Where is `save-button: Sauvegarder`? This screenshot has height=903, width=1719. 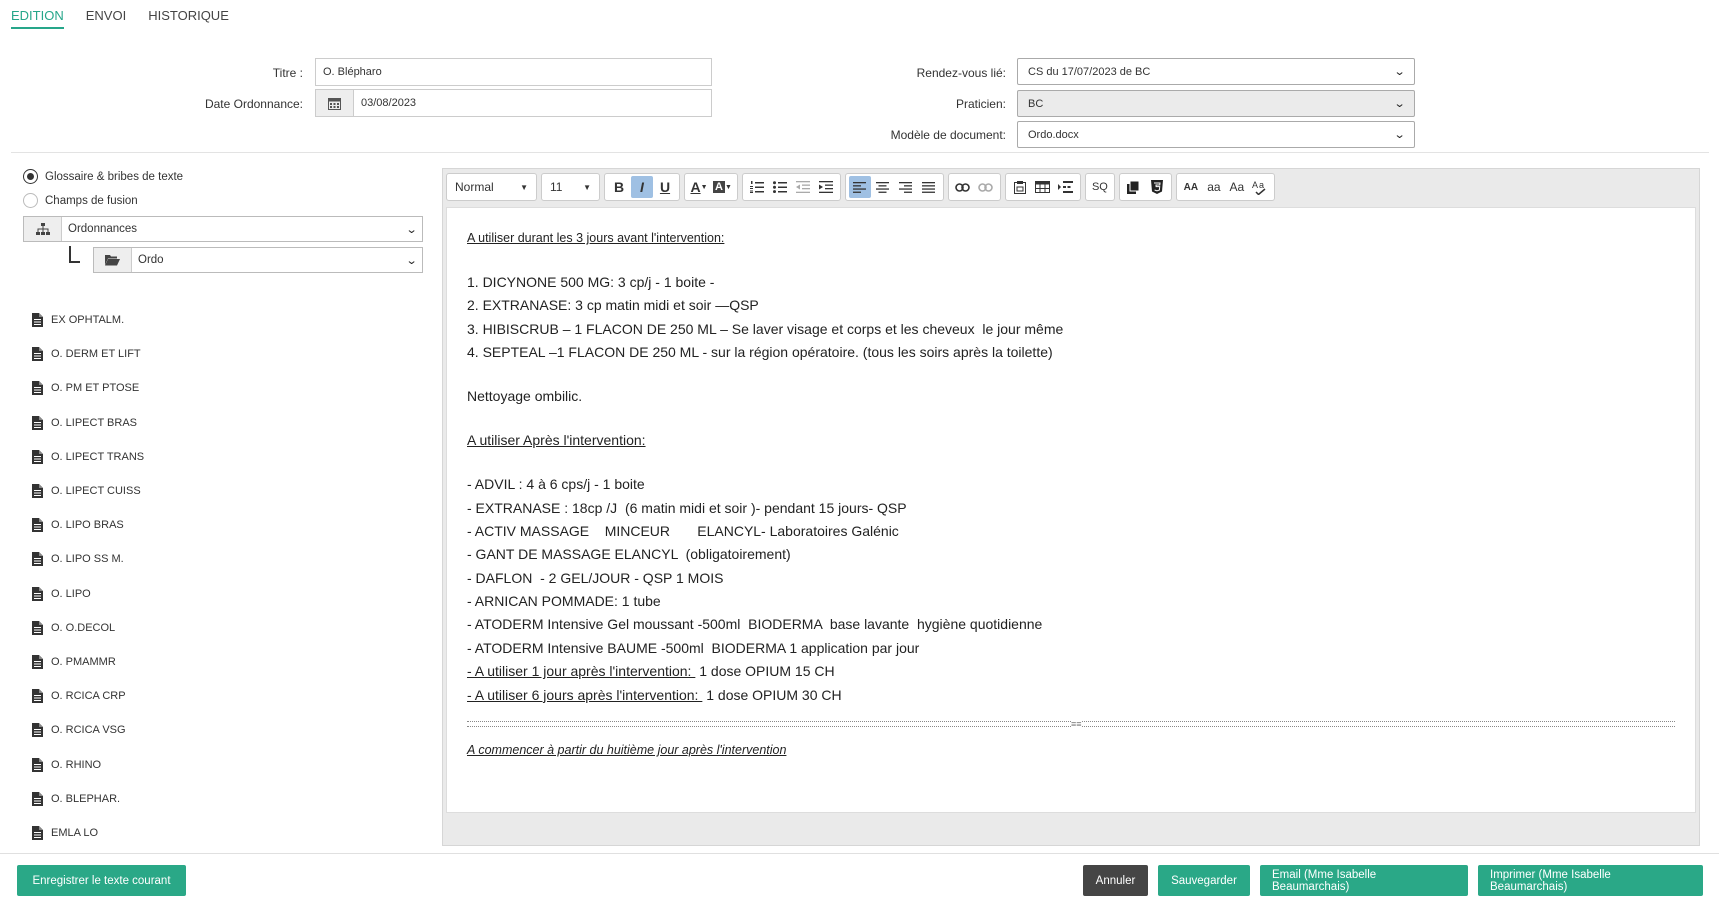 save-button: Sauvegarder is located at coordinates (1204, 880).